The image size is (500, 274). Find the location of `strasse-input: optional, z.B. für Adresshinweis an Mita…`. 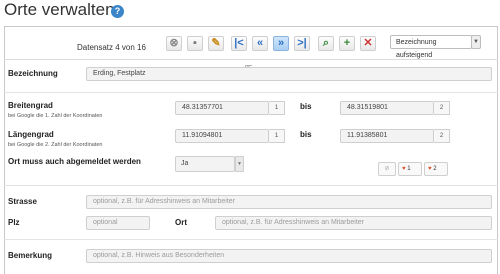

strasse-input: optional, z.B. für Adresshinweis an Mita… is located at coordinates (289, 202).